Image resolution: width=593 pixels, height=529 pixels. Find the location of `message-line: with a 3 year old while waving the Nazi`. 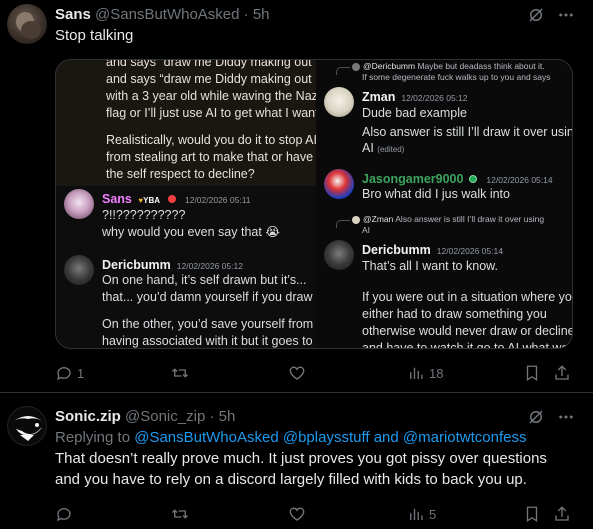

message-line: with a 3 year old while waving the Nazi is located at coordinates (211, 96).